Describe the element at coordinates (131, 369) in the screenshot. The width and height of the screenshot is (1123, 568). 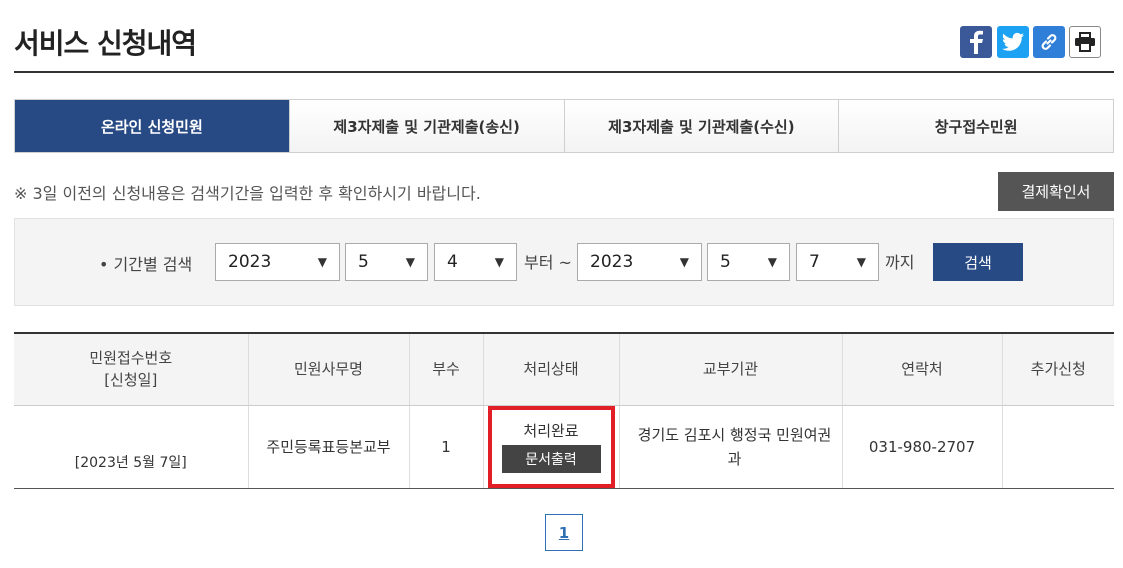
I see `header-receipt-number: 민원접수번호 [신청일]` at that location.